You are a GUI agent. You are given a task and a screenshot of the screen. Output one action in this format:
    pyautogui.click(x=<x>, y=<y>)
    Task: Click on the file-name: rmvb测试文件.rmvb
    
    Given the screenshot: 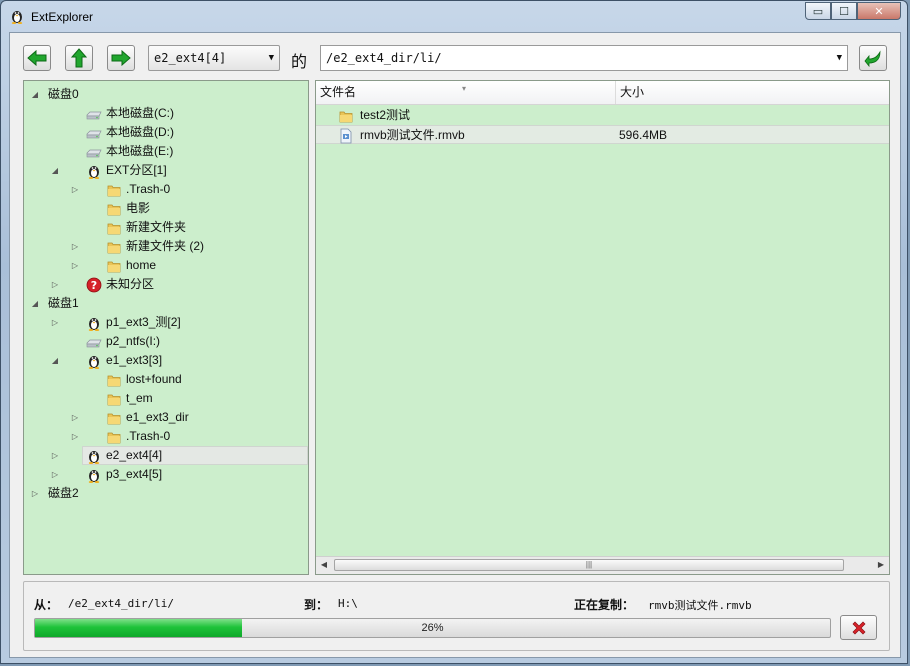 What is the action you would take?
    pyautogui.click(x=412, y=135)
    